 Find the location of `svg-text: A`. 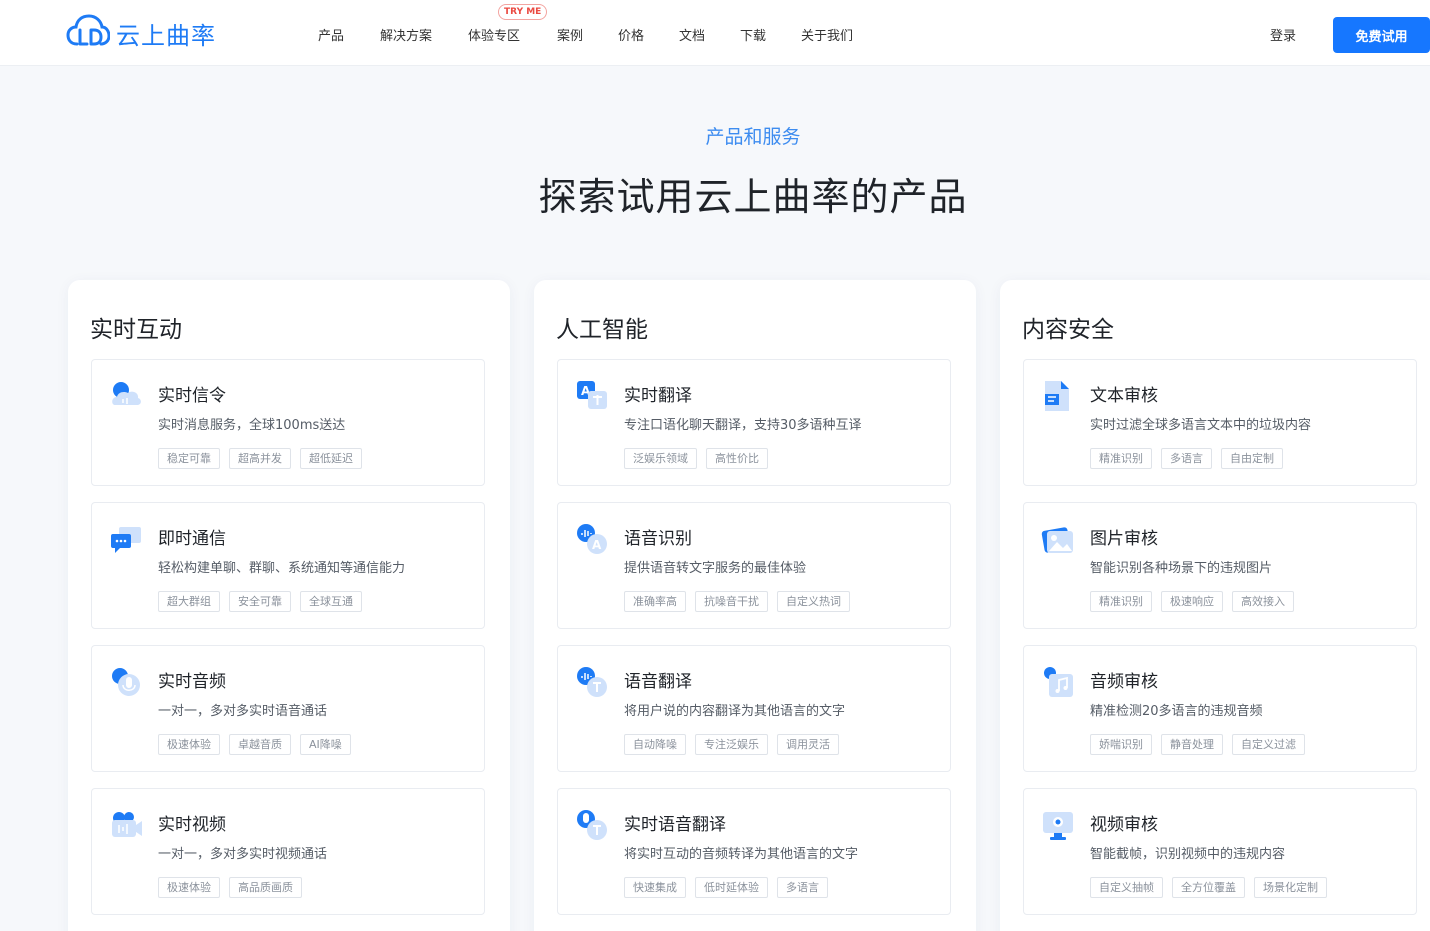

svg-text: A is located at coordinates (597, 545).